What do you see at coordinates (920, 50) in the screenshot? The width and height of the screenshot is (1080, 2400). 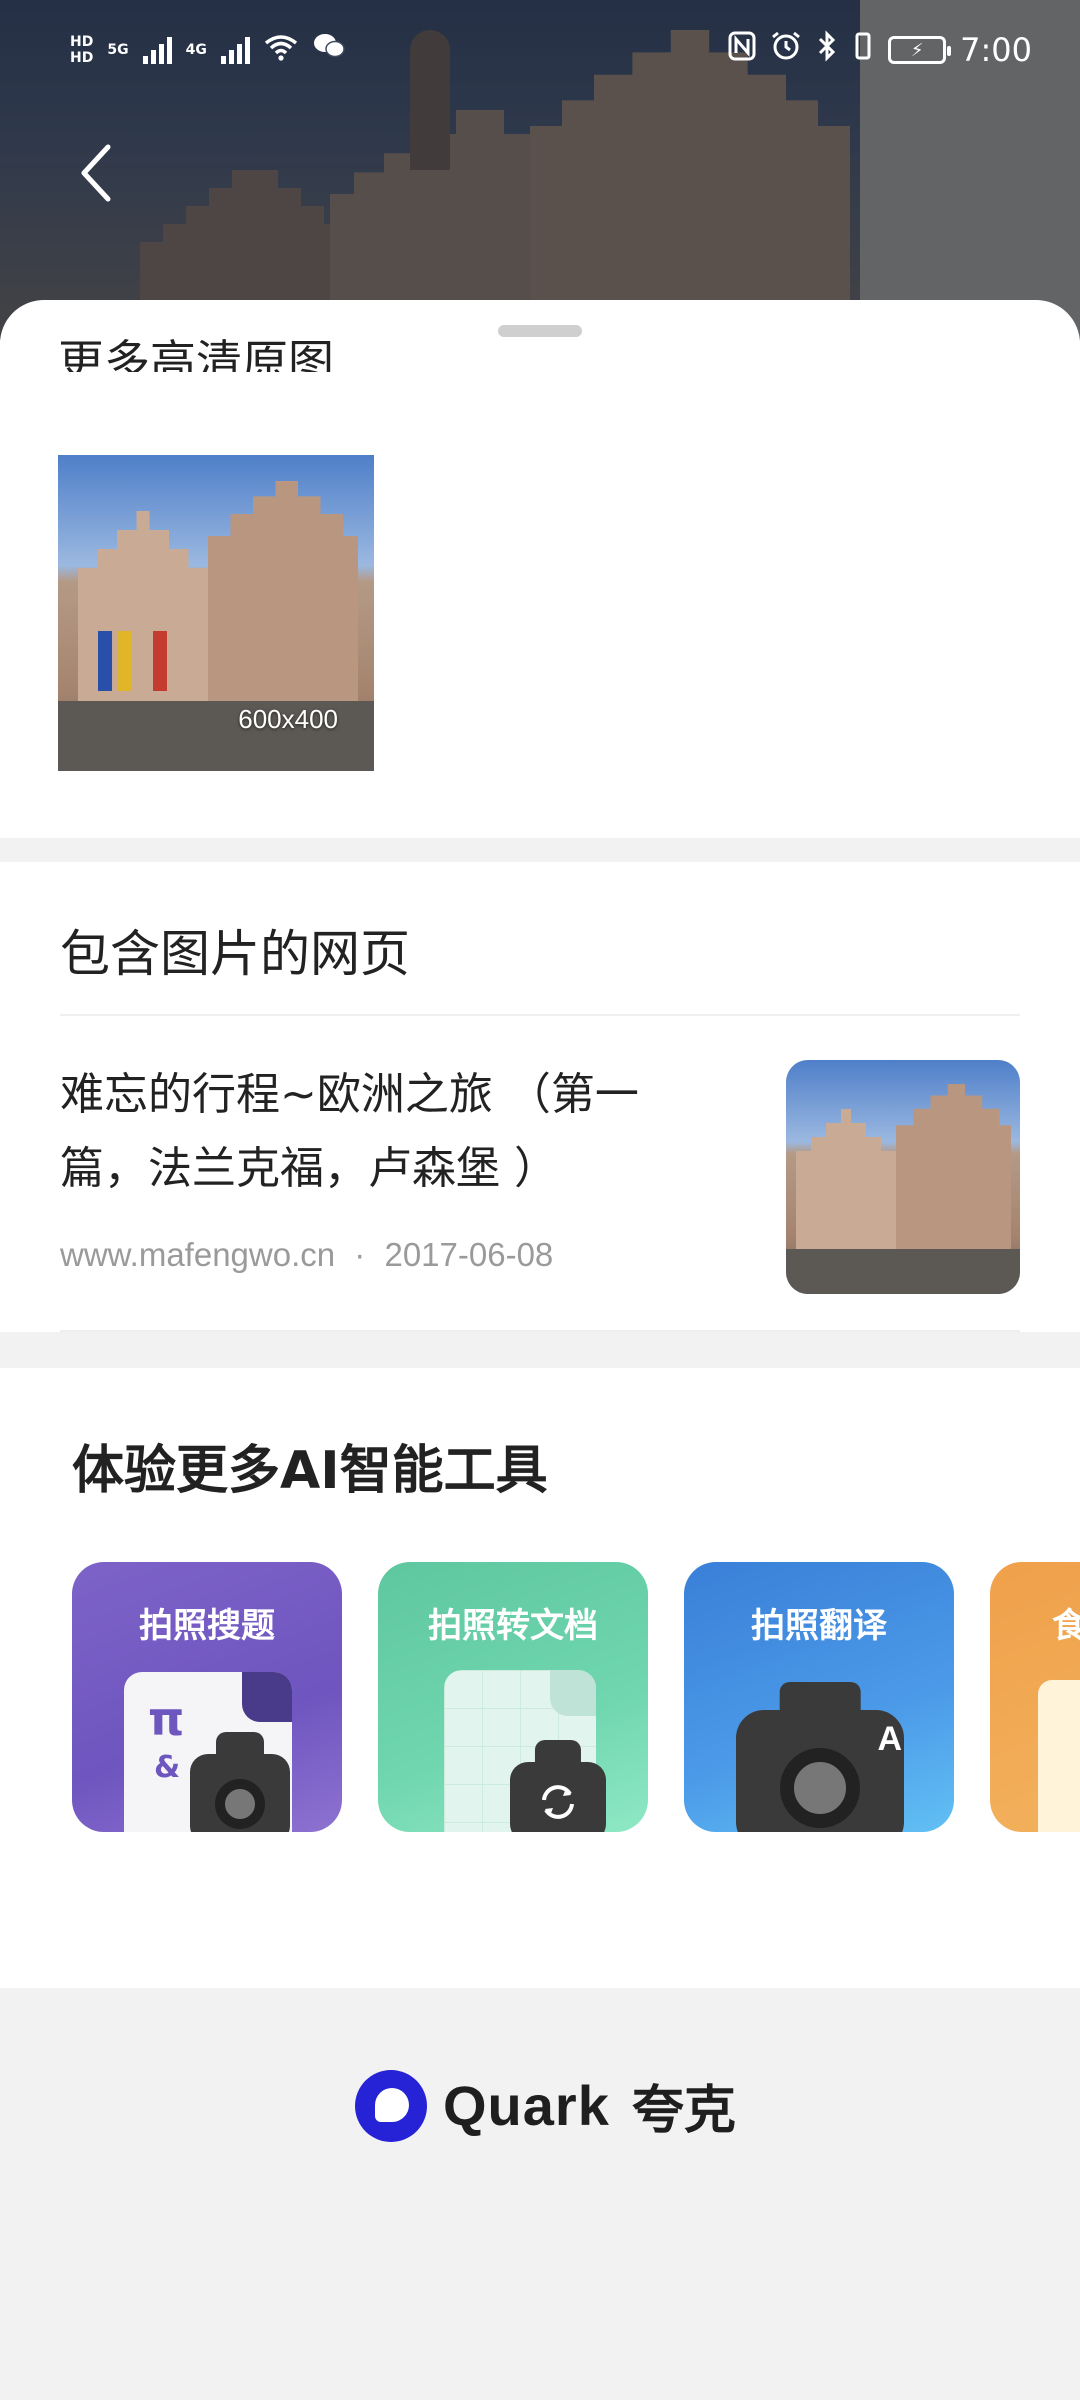 I see `battery-icon: ⚡` at bounding box center [920, 50].